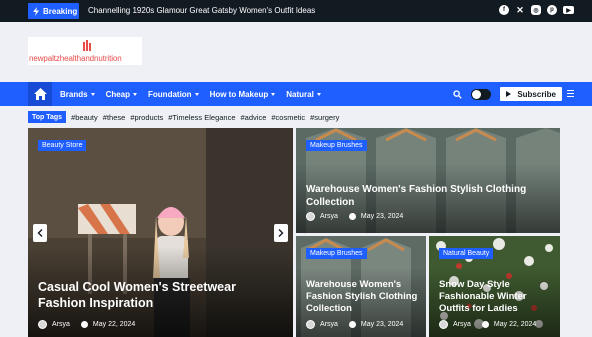 The height and width of the screenshot is (337, 592). I want to click on lightning-icon, so click(36, 11).